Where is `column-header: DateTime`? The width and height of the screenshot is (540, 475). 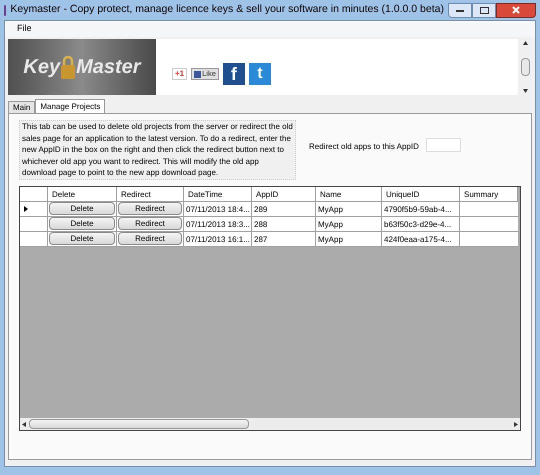 column-header: DateTime is located at coordinates (218, 194).